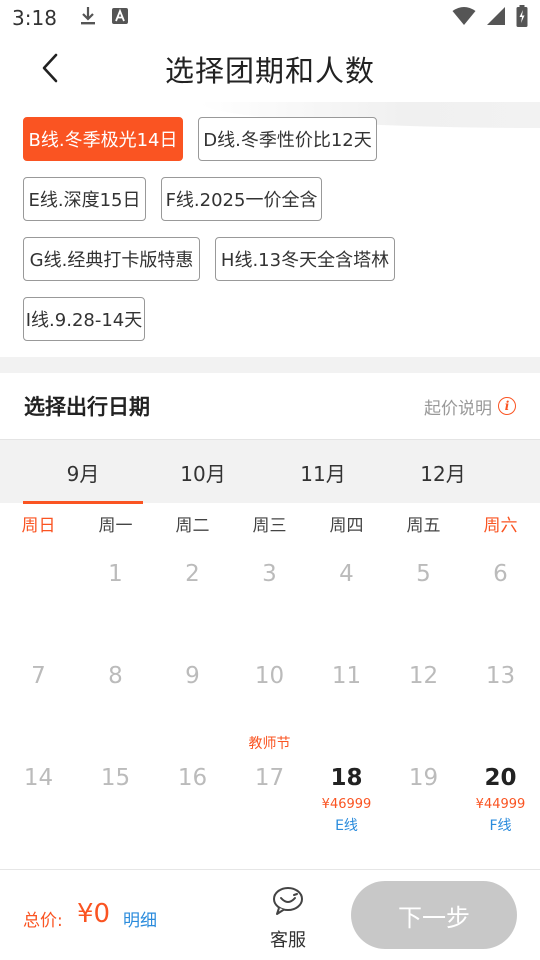  I want to click on date-section-header: 选择出行日期 起价说明 i, so click(270, 406).